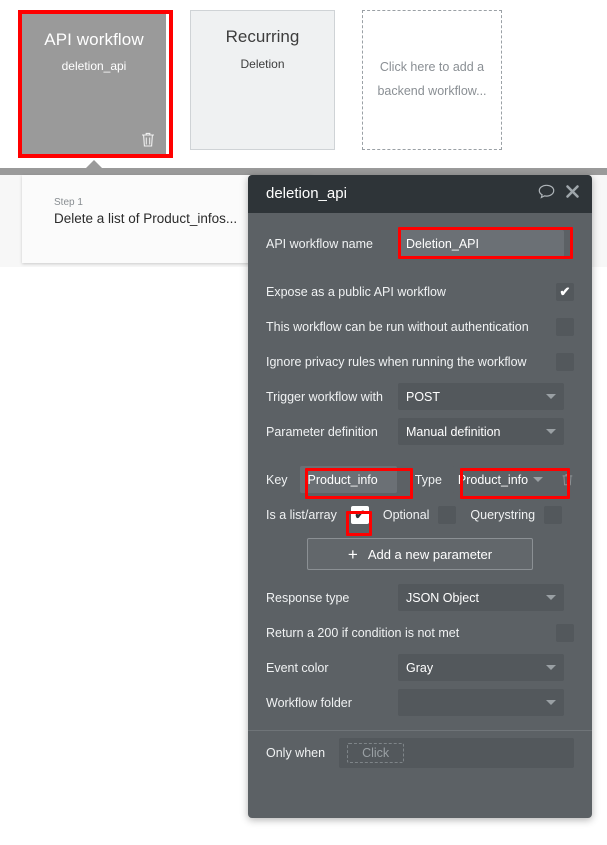 Image resolution: width=607 pixels, height=845 pixels. What do you see at coordinates (324, 396) in the screenshot?
I see `trigger-workflow-label: Trigger workflow with` at bounding box center [324, 396].